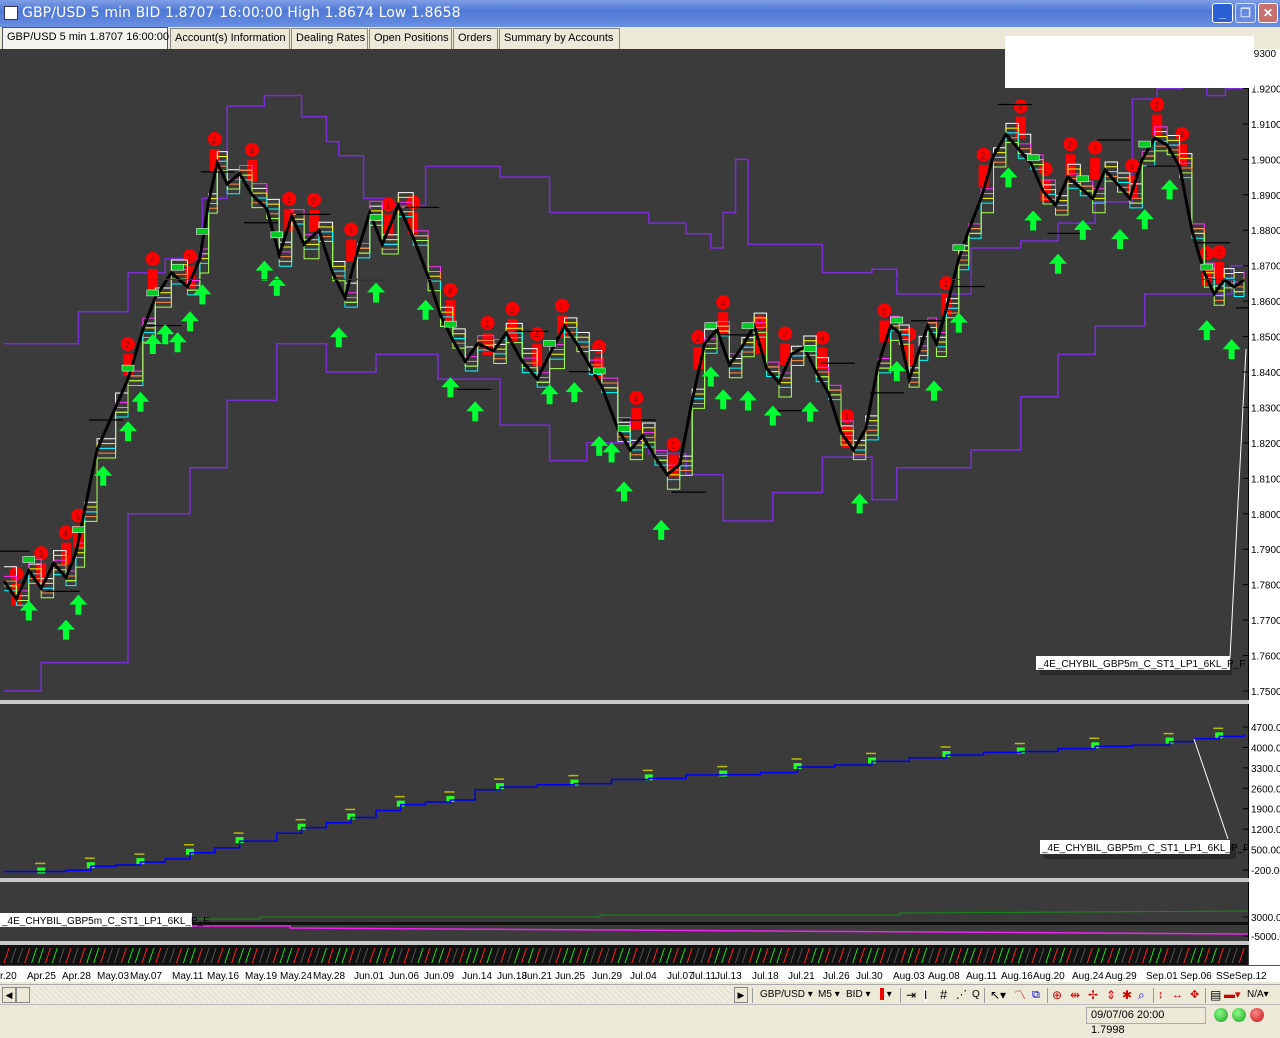 Image resolution: width=1280 pixels, height=1038 pixels. I want to click on scroll-left-button: ◀, so click(9, 995).